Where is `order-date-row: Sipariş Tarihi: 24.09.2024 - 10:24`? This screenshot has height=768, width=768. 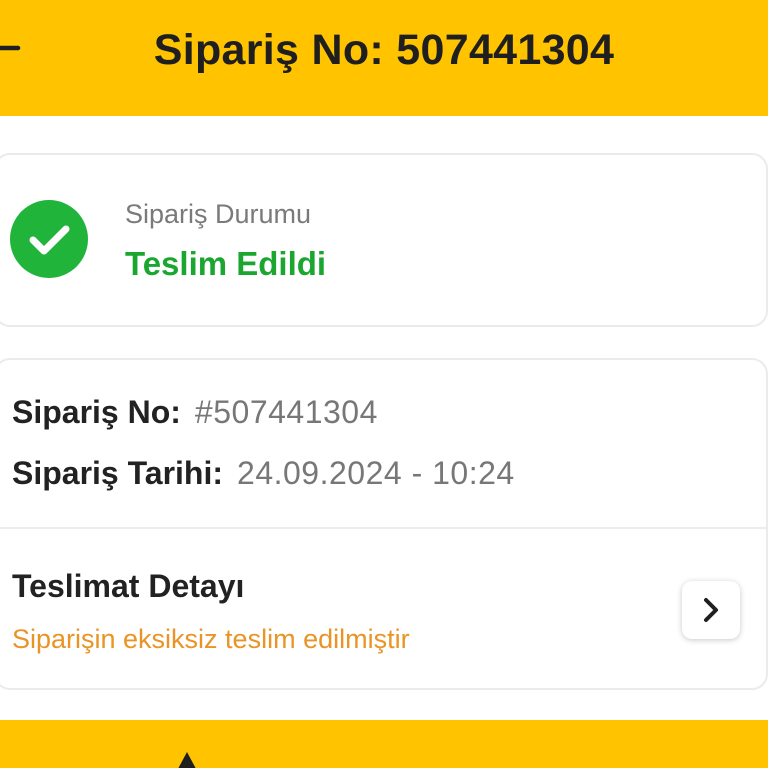 order-date-row: Sipariş Tarihi: 24.09.2024 - 10:24 is located at coordinates (263, 473).